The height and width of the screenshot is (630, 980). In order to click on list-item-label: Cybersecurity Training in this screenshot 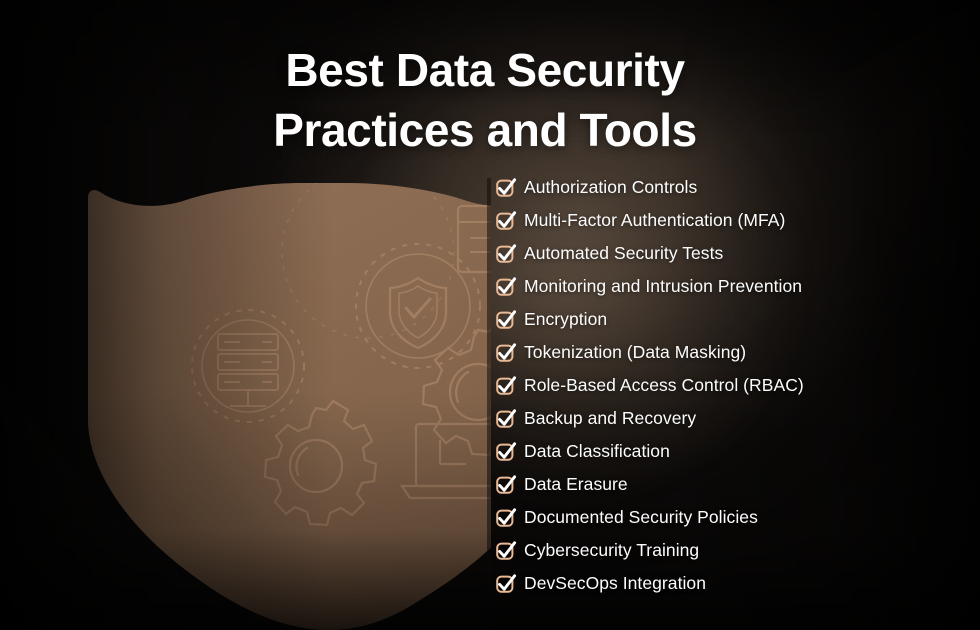, I will do `click(612, 549)`.